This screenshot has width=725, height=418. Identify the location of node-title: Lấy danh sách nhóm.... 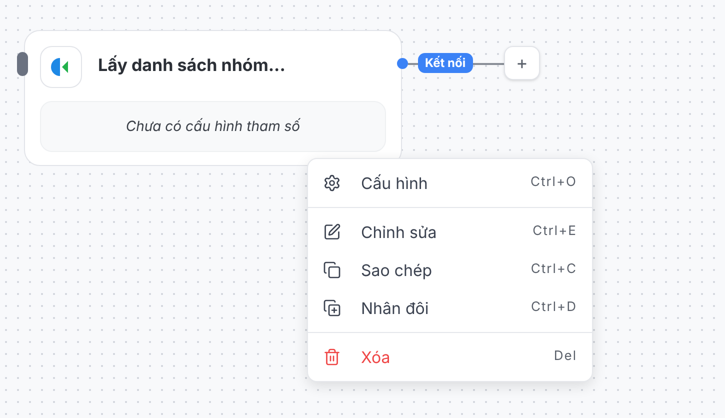
(192, 66).